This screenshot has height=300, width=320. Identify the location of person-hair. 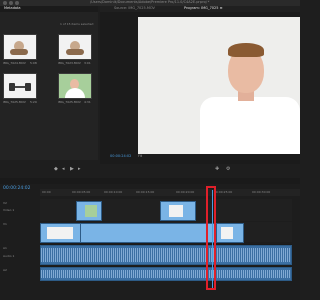
(246, 50).